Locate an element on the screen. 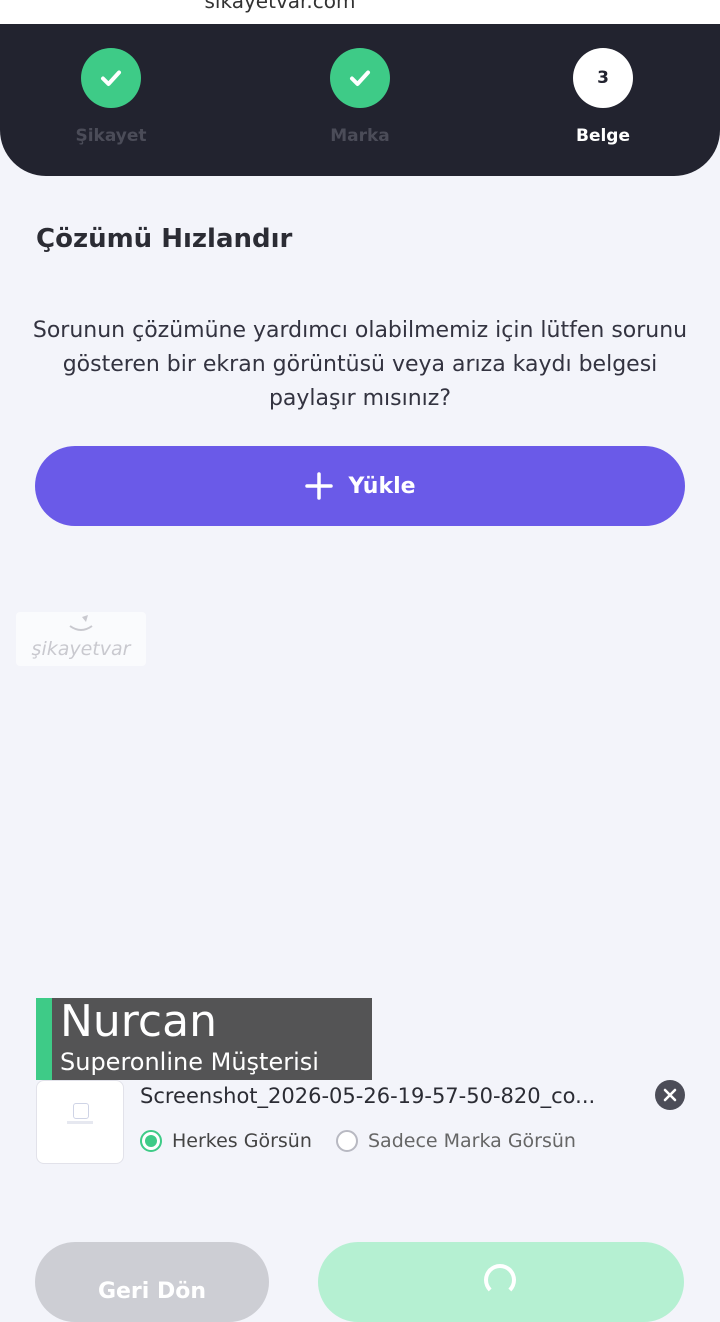 The image size is (720, 1322). radio-unchecked-icon is located at coordinates (347, 1141).